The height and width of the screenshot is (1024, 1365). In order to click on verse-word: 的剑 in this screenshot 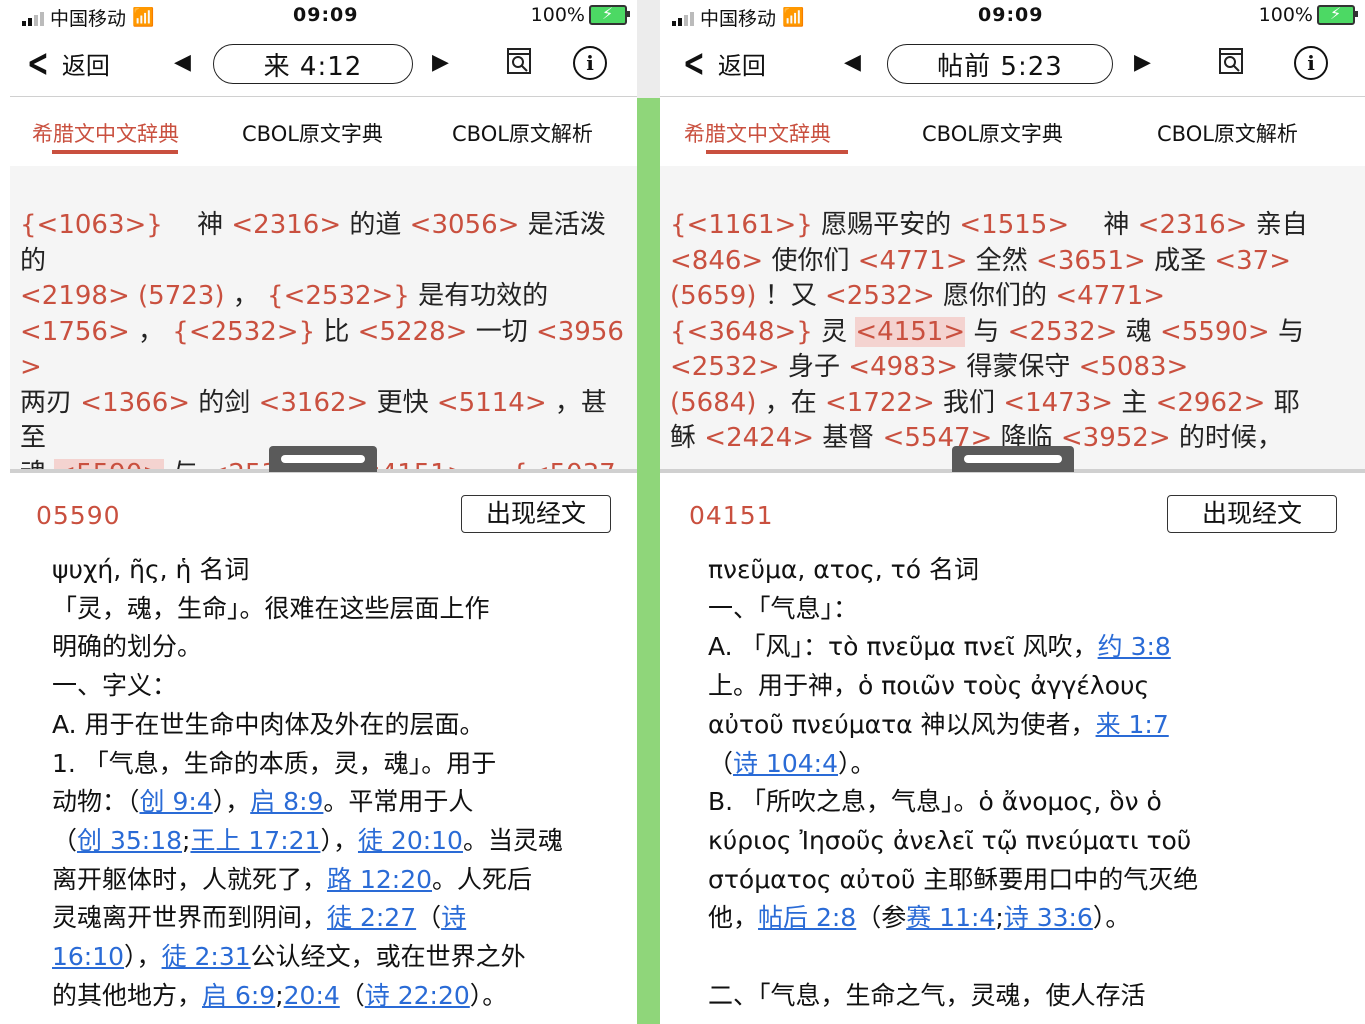, I will do `click(224, 402)`.